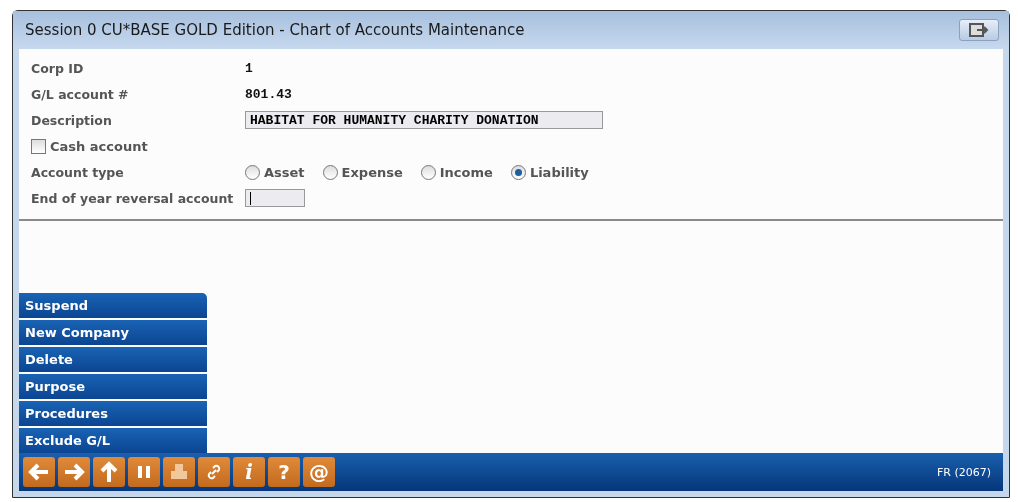 The width and height of the screenshot is (1018, 502). What do you see at coordinates (99, 146) in the screenshot?
I see `checkbox-label: Cash account` at bounding box center [99, 146].